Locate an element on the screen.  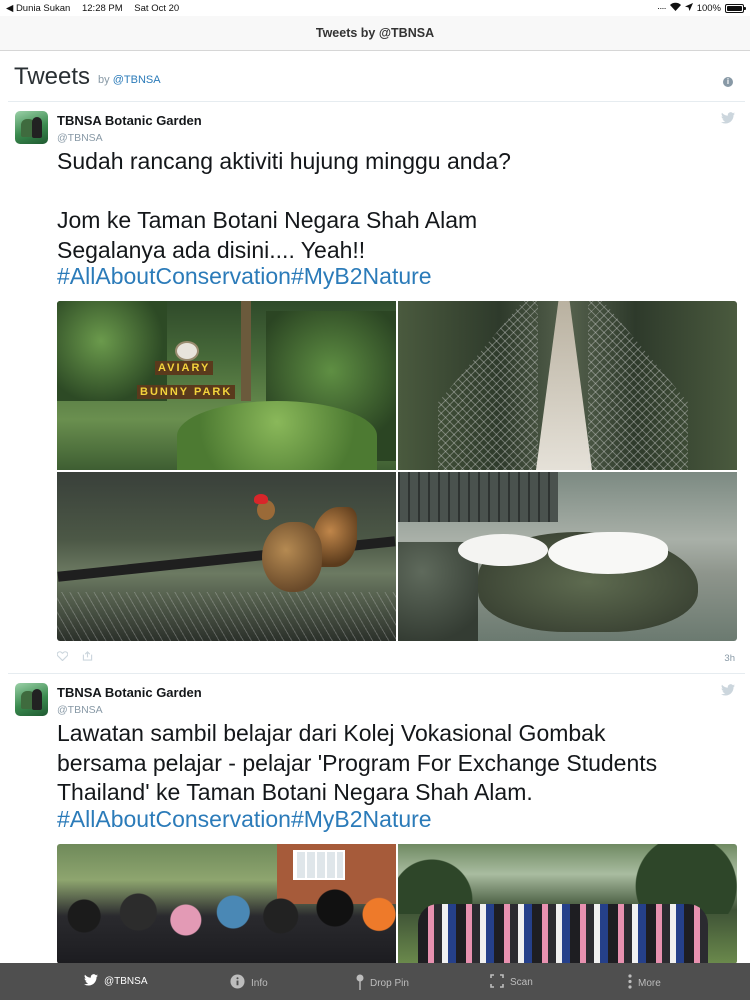
tab-tbnsa: @TBNSA is located at coordinates (116, 981).